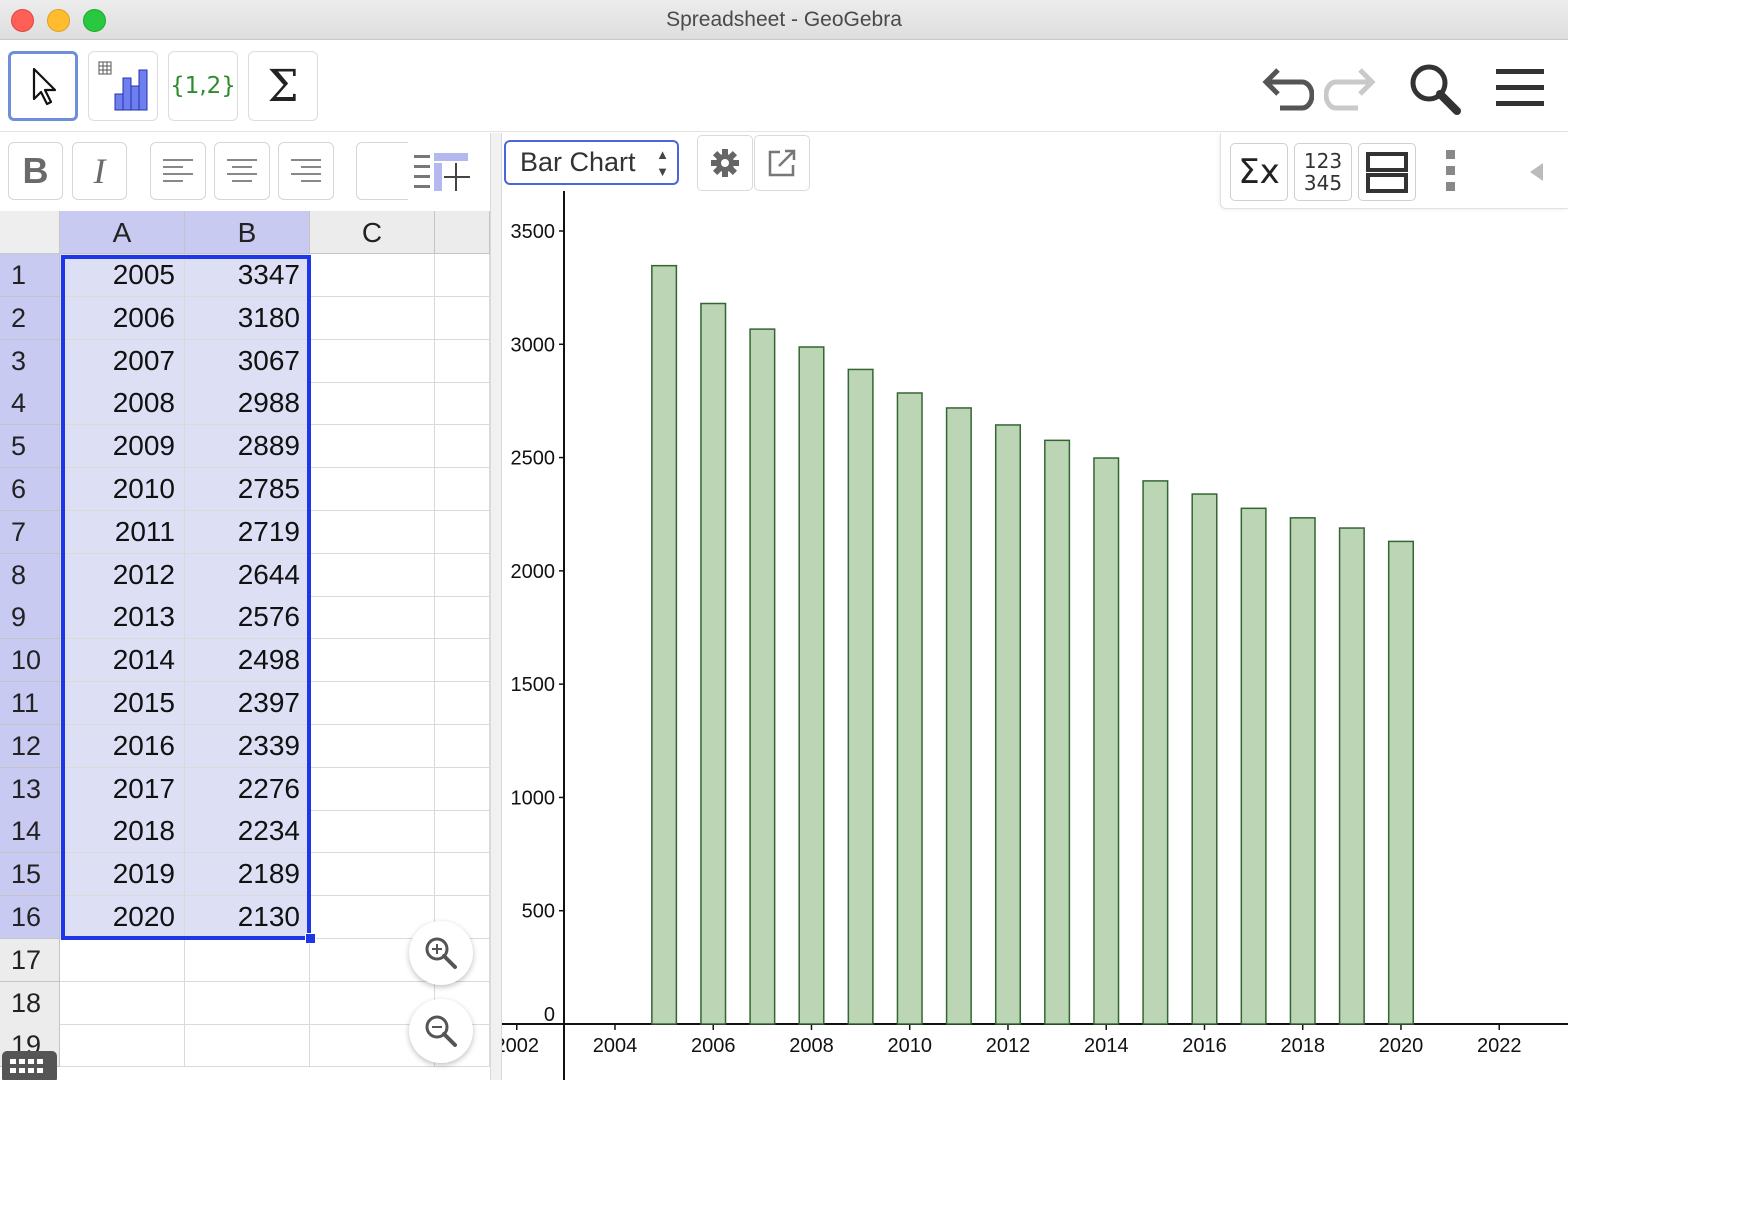 The width and height of the screenshot is (1760, 1212). I want to click on show-second-plot-button, so click(1387, 172).